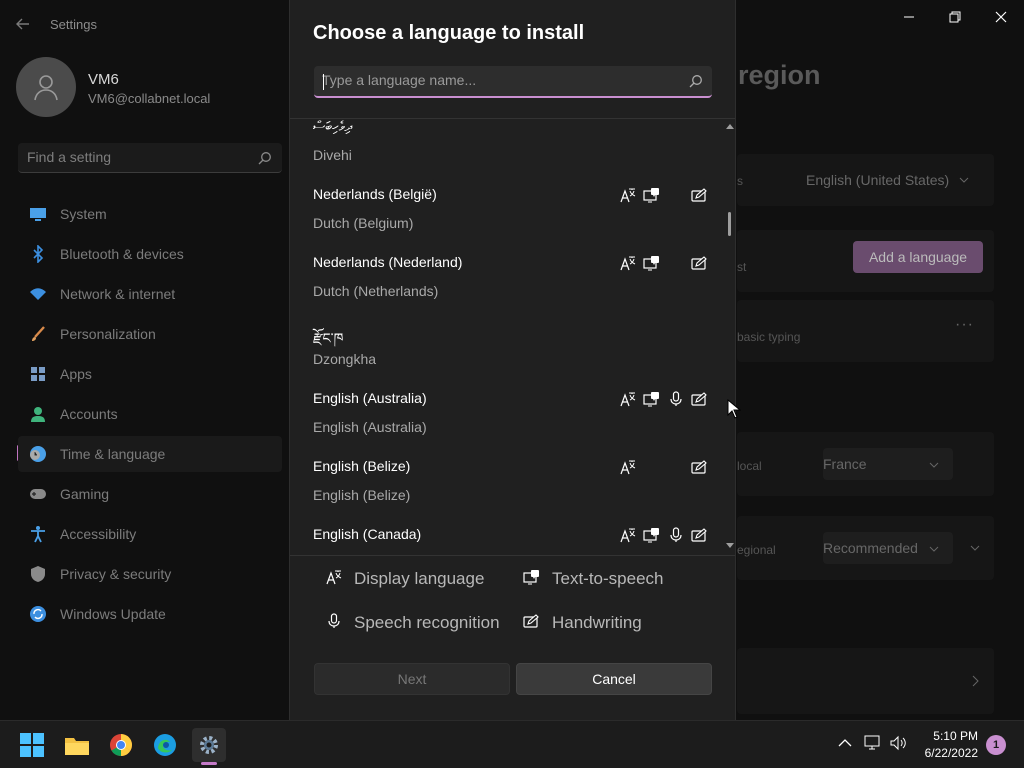  I want to click on language-search-box, so click(513, 82).